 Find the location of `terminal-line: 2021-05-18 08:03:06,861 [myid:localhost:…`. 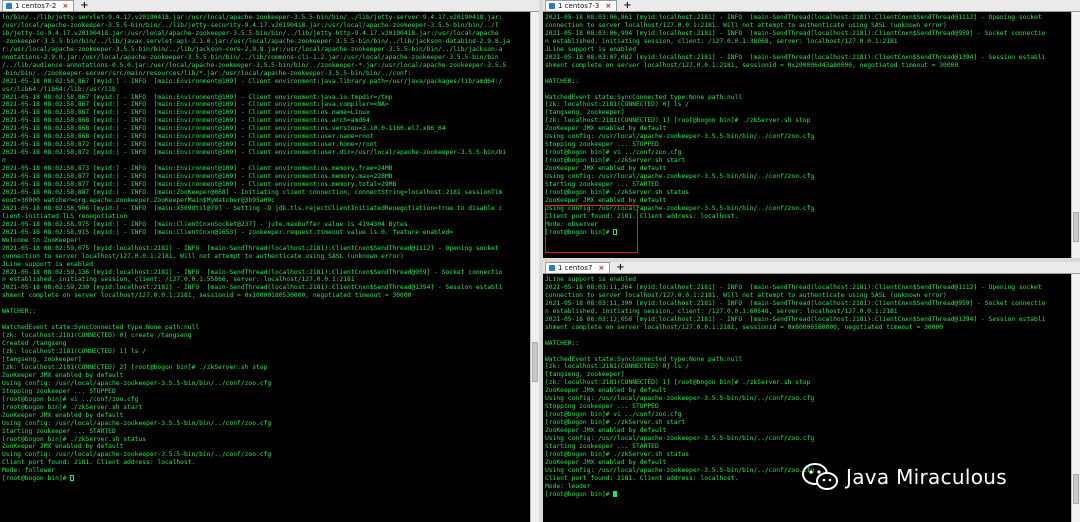

terminal-line: 2021-05-18 08:03:06,861 [myid:localhost:… is located at coordinates (793, 17).